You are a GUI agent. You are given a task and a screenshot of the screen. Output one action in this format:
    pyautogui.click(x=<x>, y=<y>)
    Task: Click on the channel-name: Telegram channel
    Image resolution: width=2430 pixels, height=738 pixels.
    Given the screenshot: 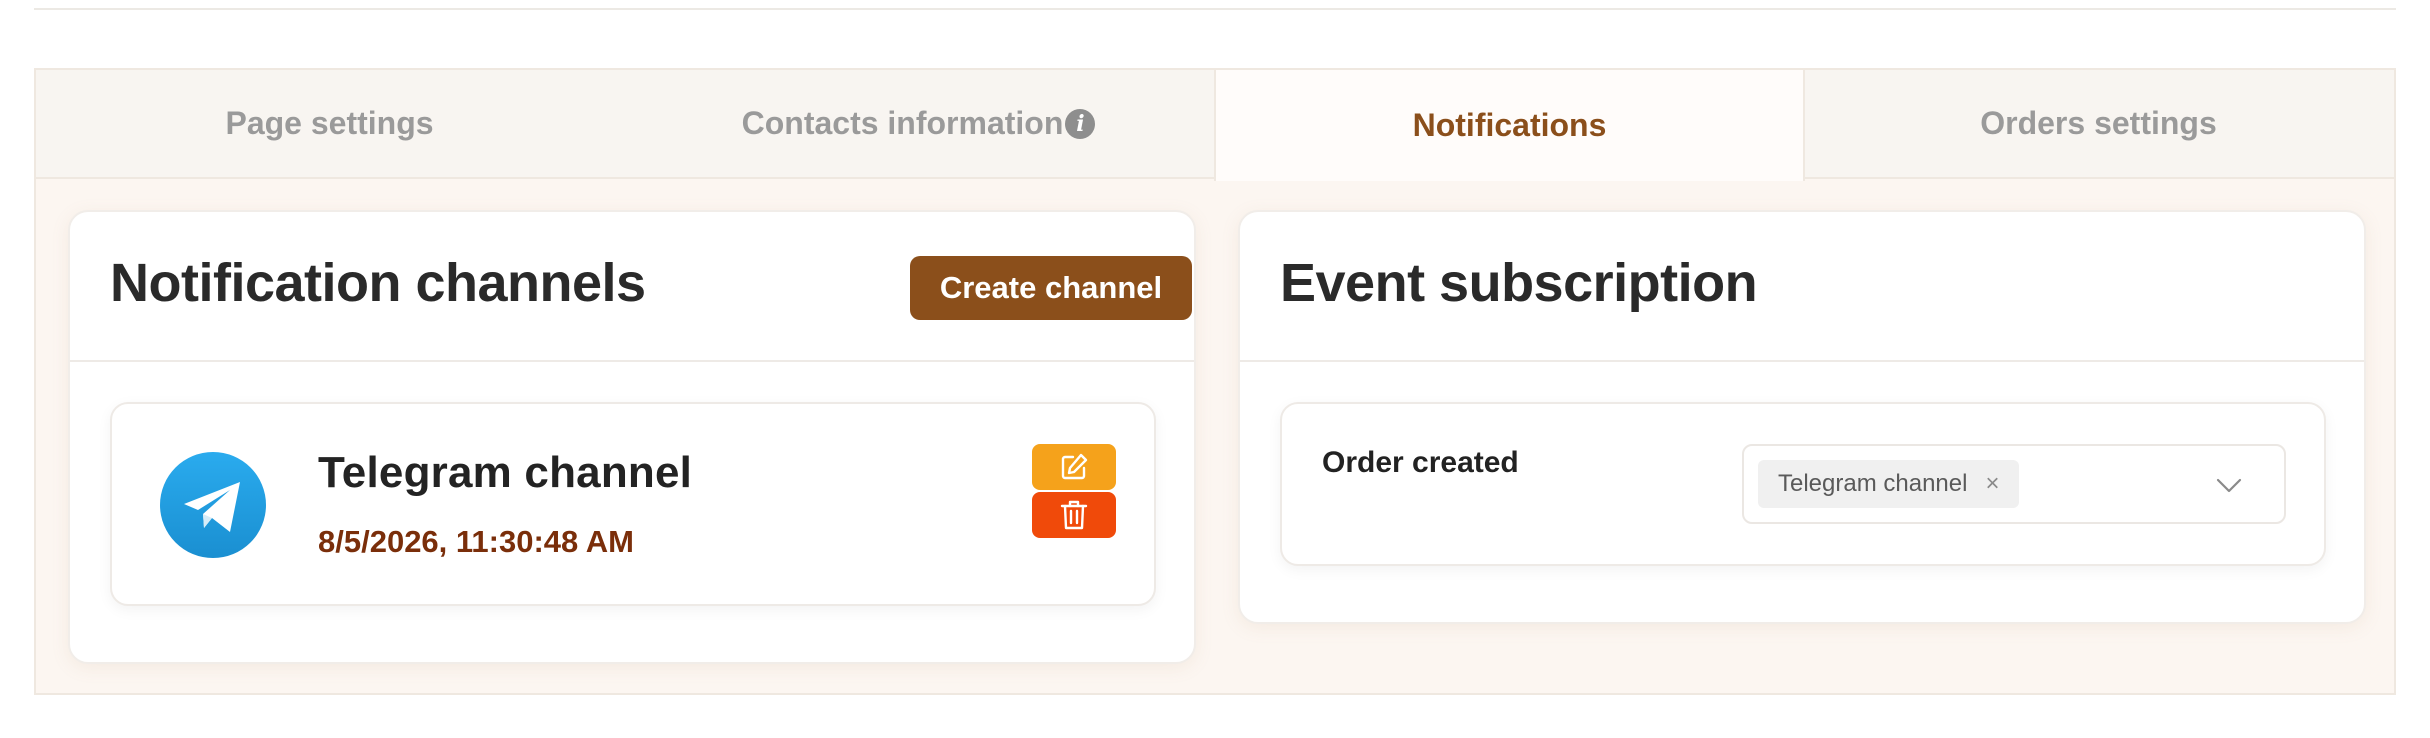 What is the action you would take?
    pyautogui.click(x=505, y=472)
    